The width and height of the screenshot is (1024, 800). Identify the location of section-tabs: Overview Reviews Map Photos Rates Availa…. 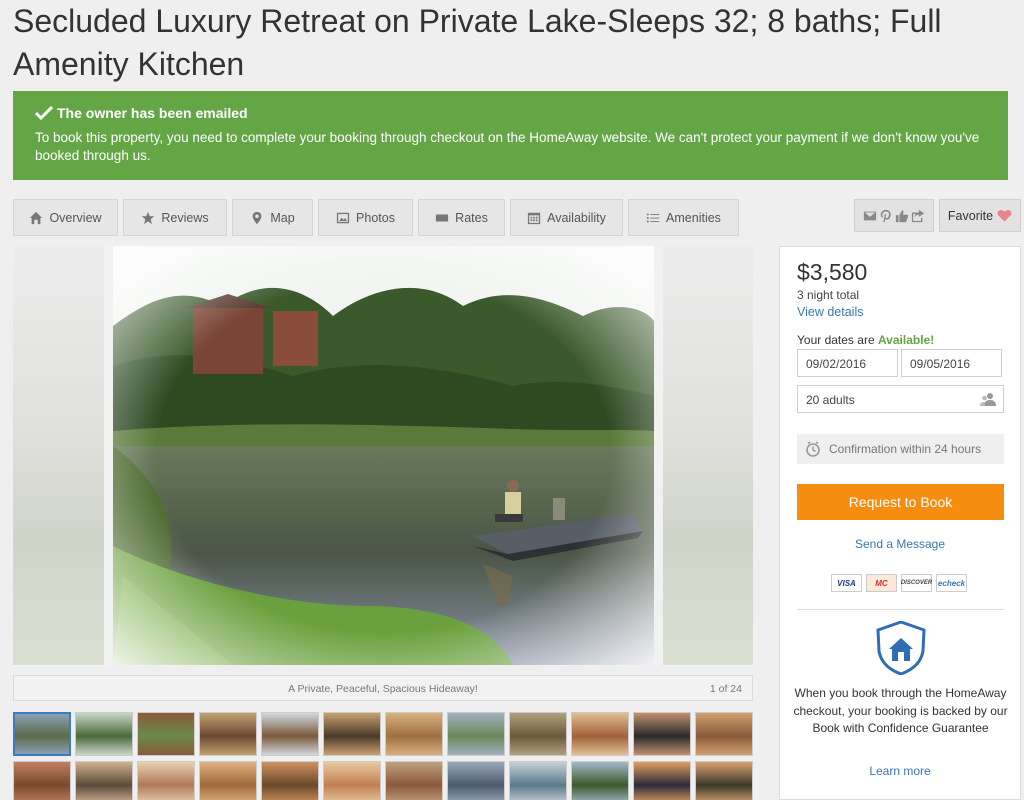
(376, 217).